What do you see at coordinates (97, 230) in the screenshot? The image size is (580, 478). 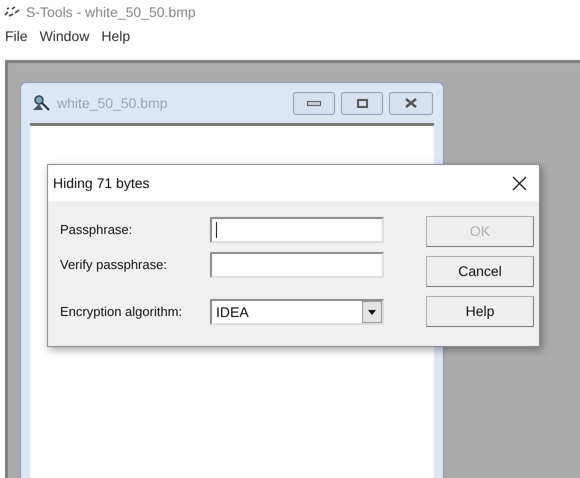 I see `field-label: Passphrase:` at bounding box center [97, 230].